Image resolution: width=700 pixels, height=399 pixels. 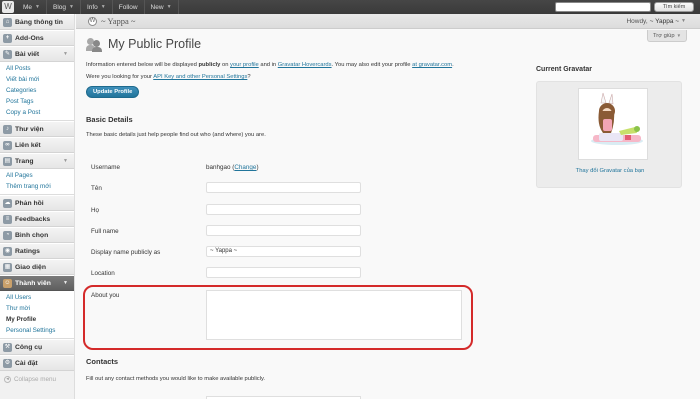 I want to click on menu-appearance: ▦ Giao diện, so click(x=37, y=267).